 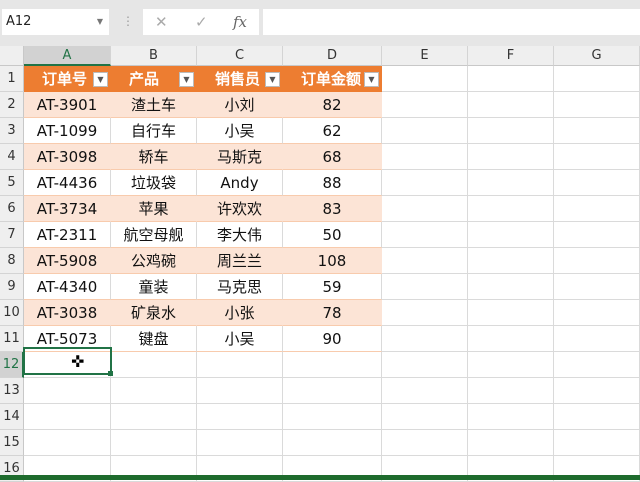 I want to click on column-header-G: G, so click(x=597, y=56).